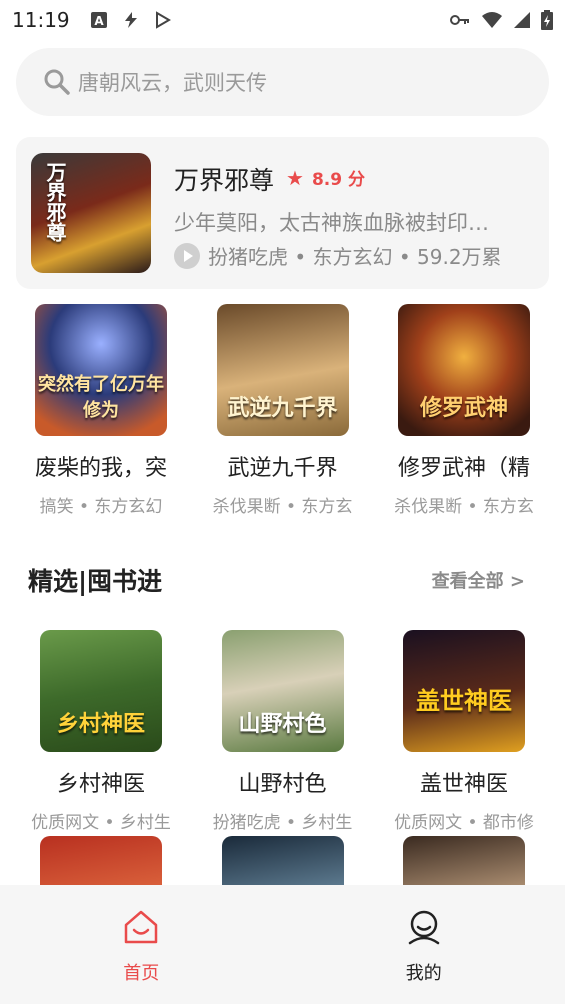  Describe the element at coordinates (464, 823) in the screenshot. I see `book-subtitle: 优质网文 • 都市修` at that location.